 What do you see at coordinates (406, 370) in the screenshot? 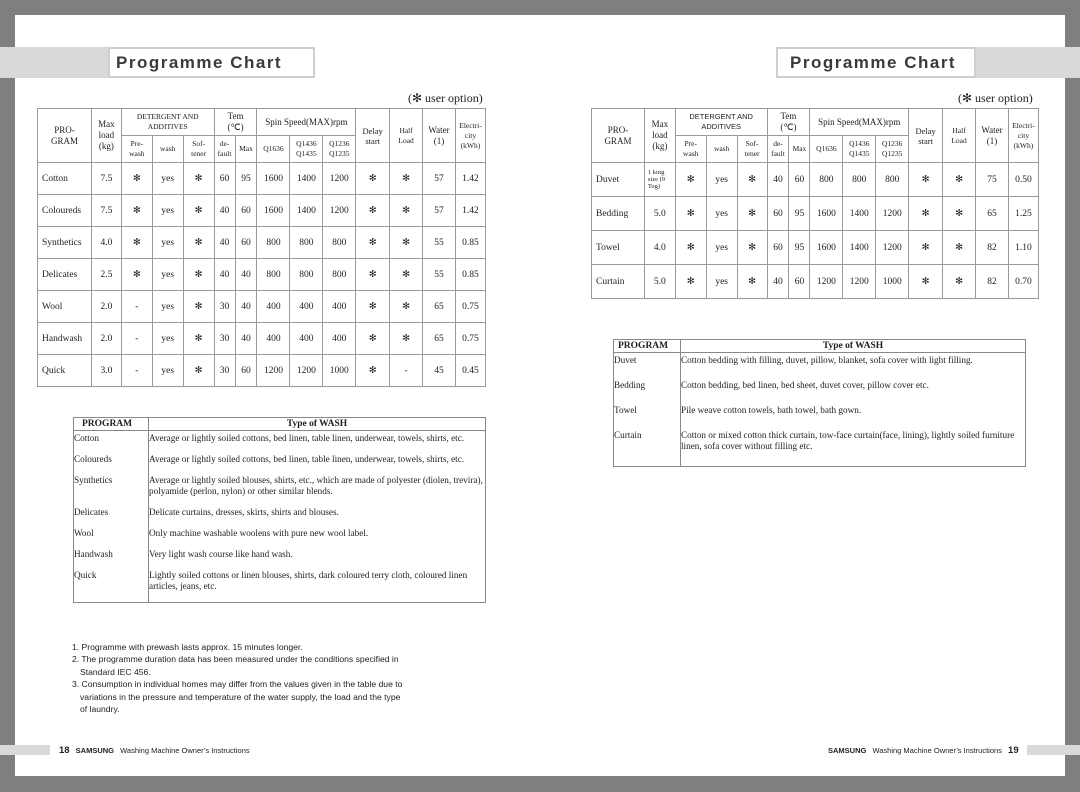
I see `cell-half: -` at bounding box center [406, 370].